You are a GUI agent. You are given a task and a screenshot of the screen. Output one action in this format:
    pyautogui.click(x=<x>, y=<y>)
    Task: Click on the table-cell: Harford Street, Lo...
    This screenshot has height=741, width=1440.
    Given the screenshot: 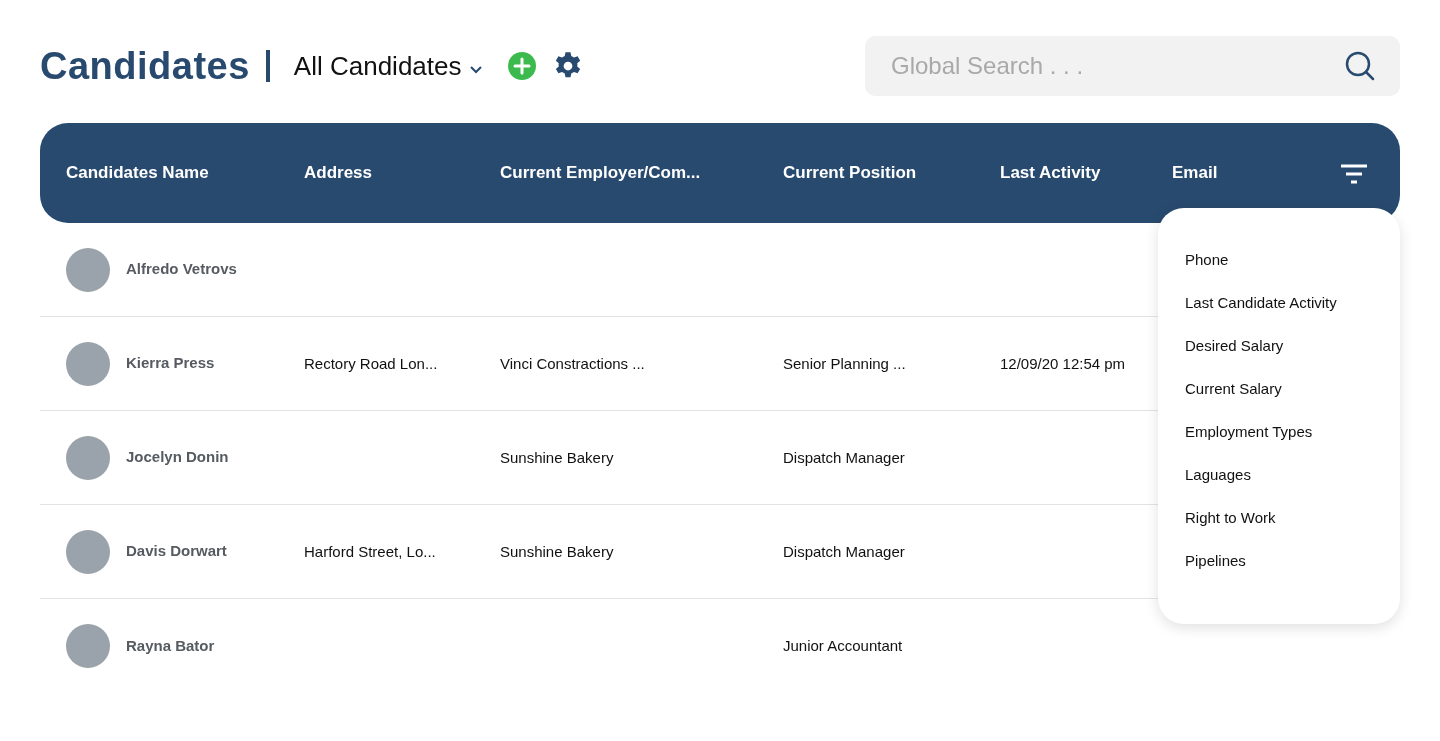 What is the action you would take?
    pyautogui.click(x=370, y=551)
    